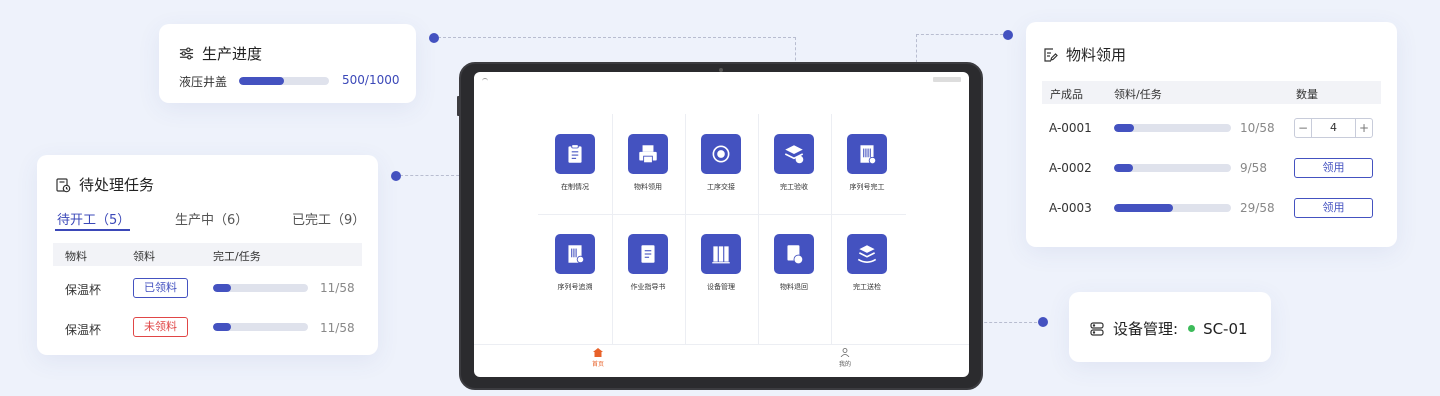  I want to click on app-tile: 物料退回, so click(794, 263).